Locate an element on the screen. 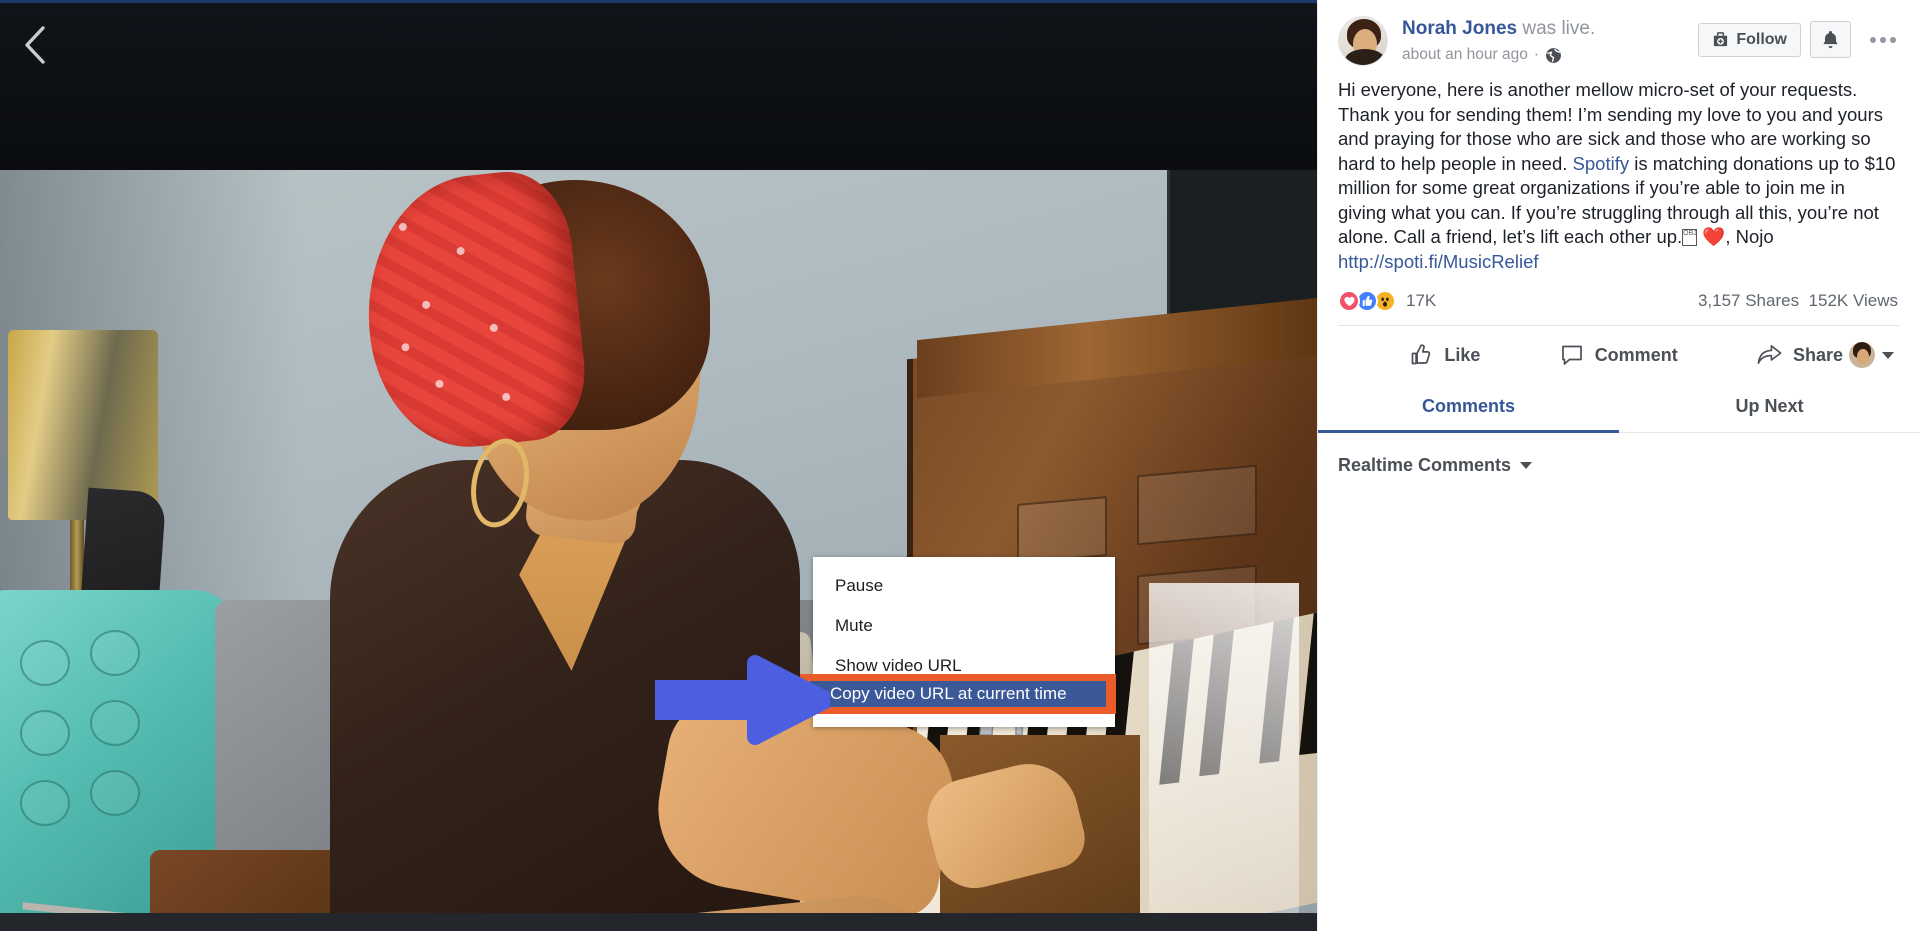  post-actions-row: Like Comment Share is located at coordinates (1619, 355).